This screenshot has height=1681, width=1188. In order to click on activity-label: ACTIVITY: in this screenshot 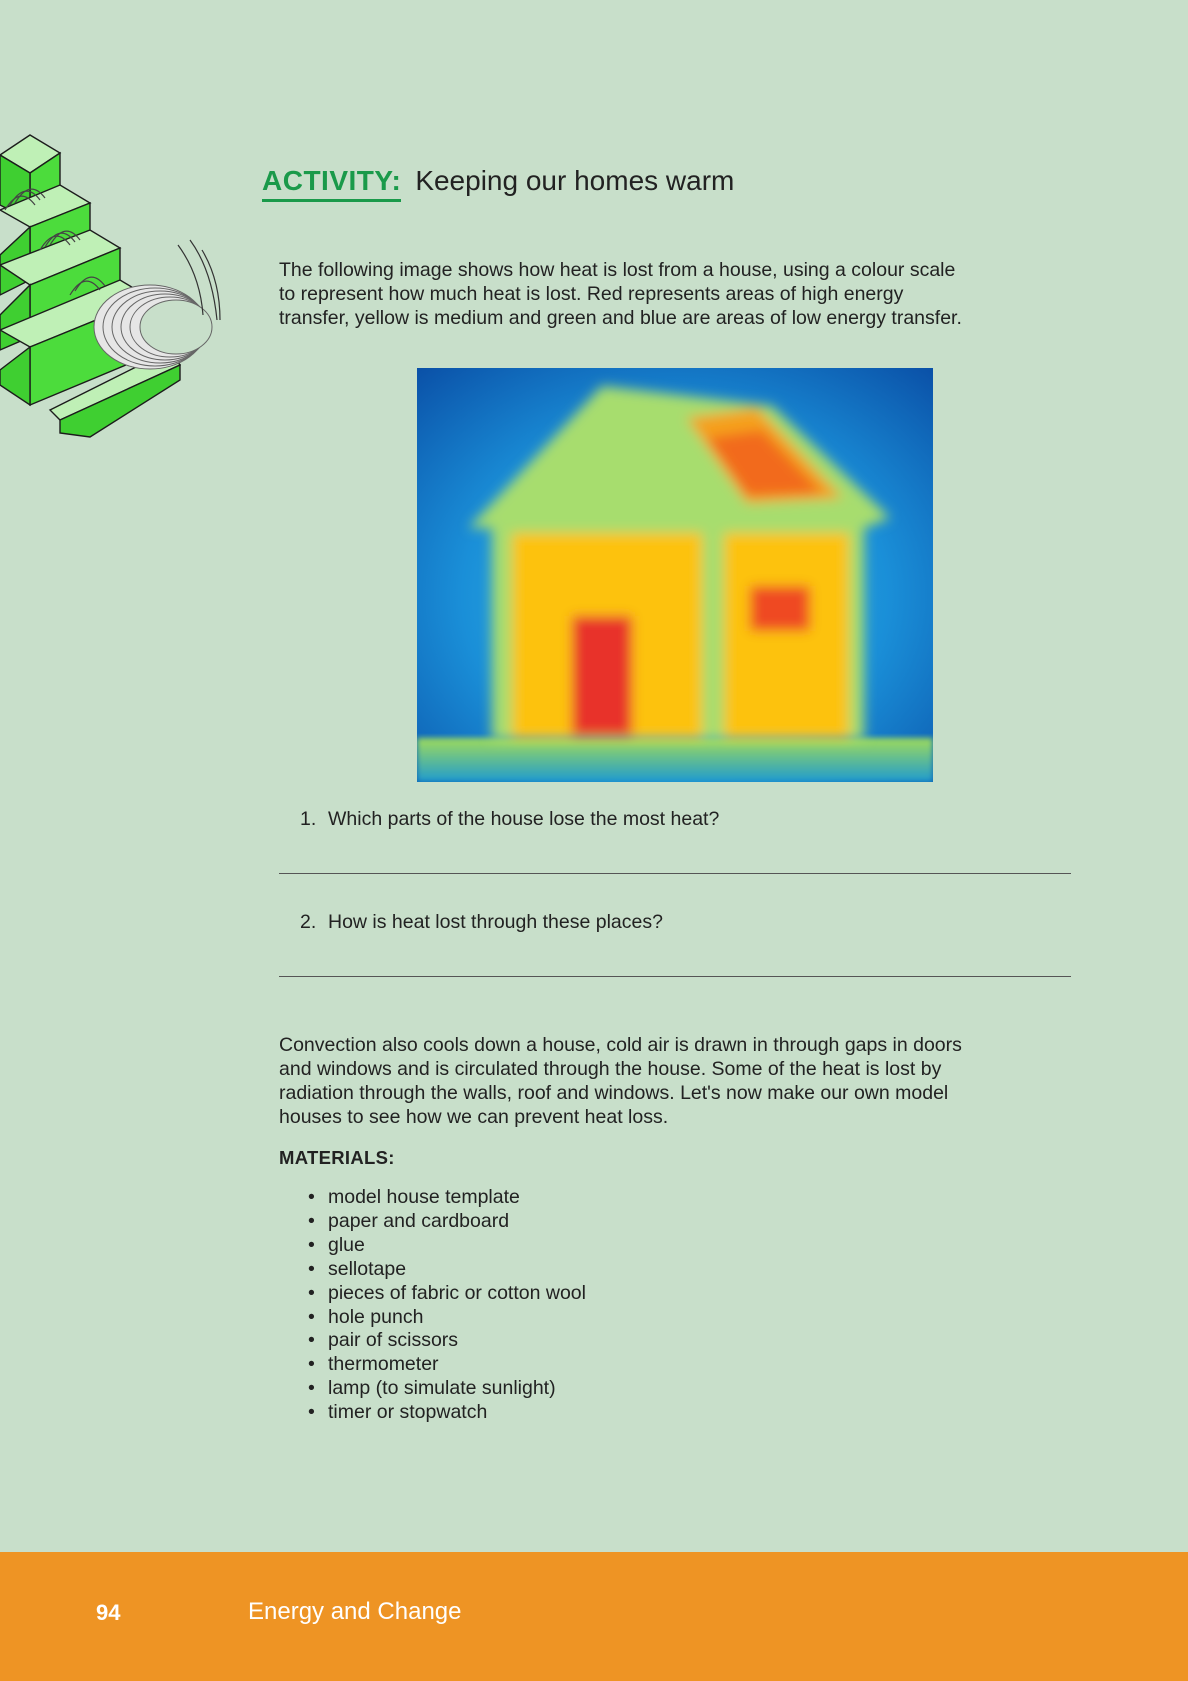, I will do `click(332, 183)`.